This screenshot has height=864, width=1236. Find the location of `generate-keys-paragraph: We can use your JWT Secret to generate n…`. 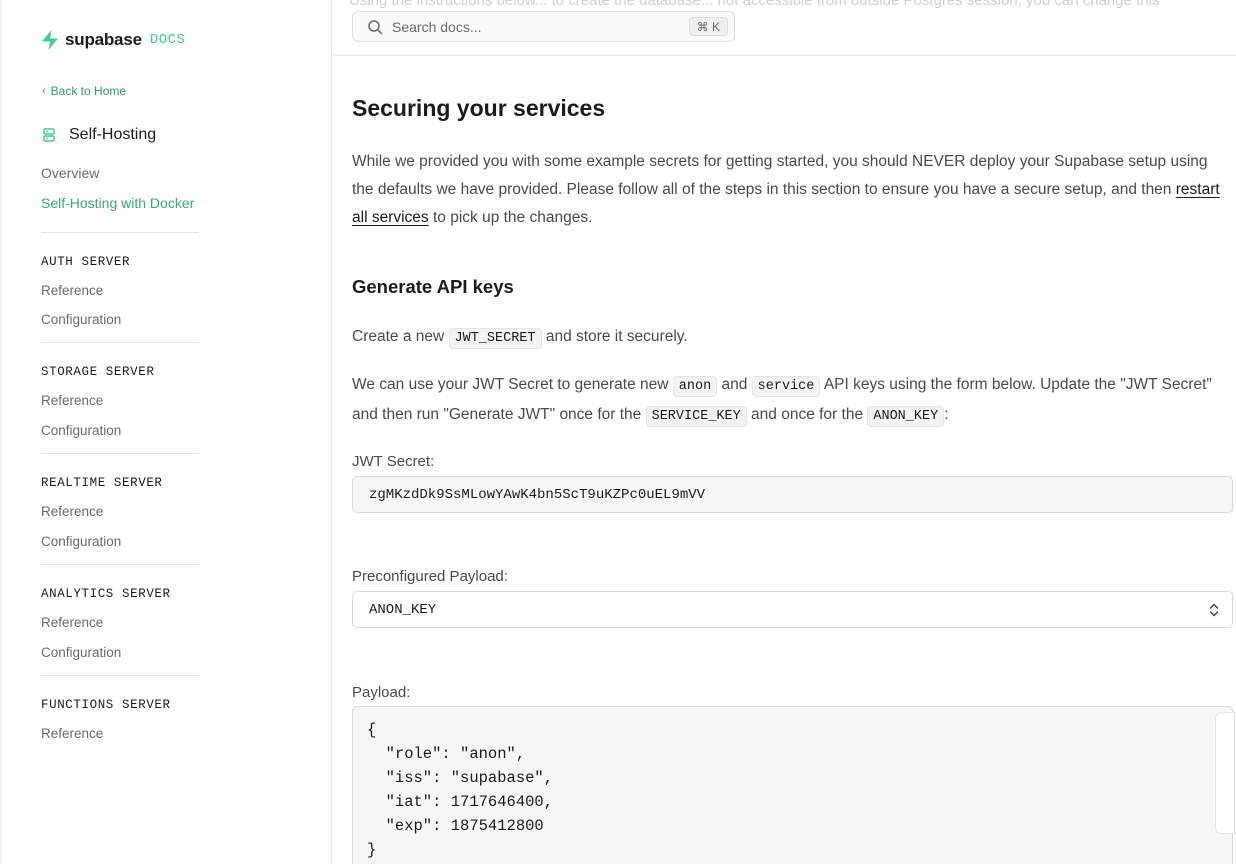

generate-keys-paragraph: We can use your JWT Secret to generate n… is located at coordinates (787, 401).